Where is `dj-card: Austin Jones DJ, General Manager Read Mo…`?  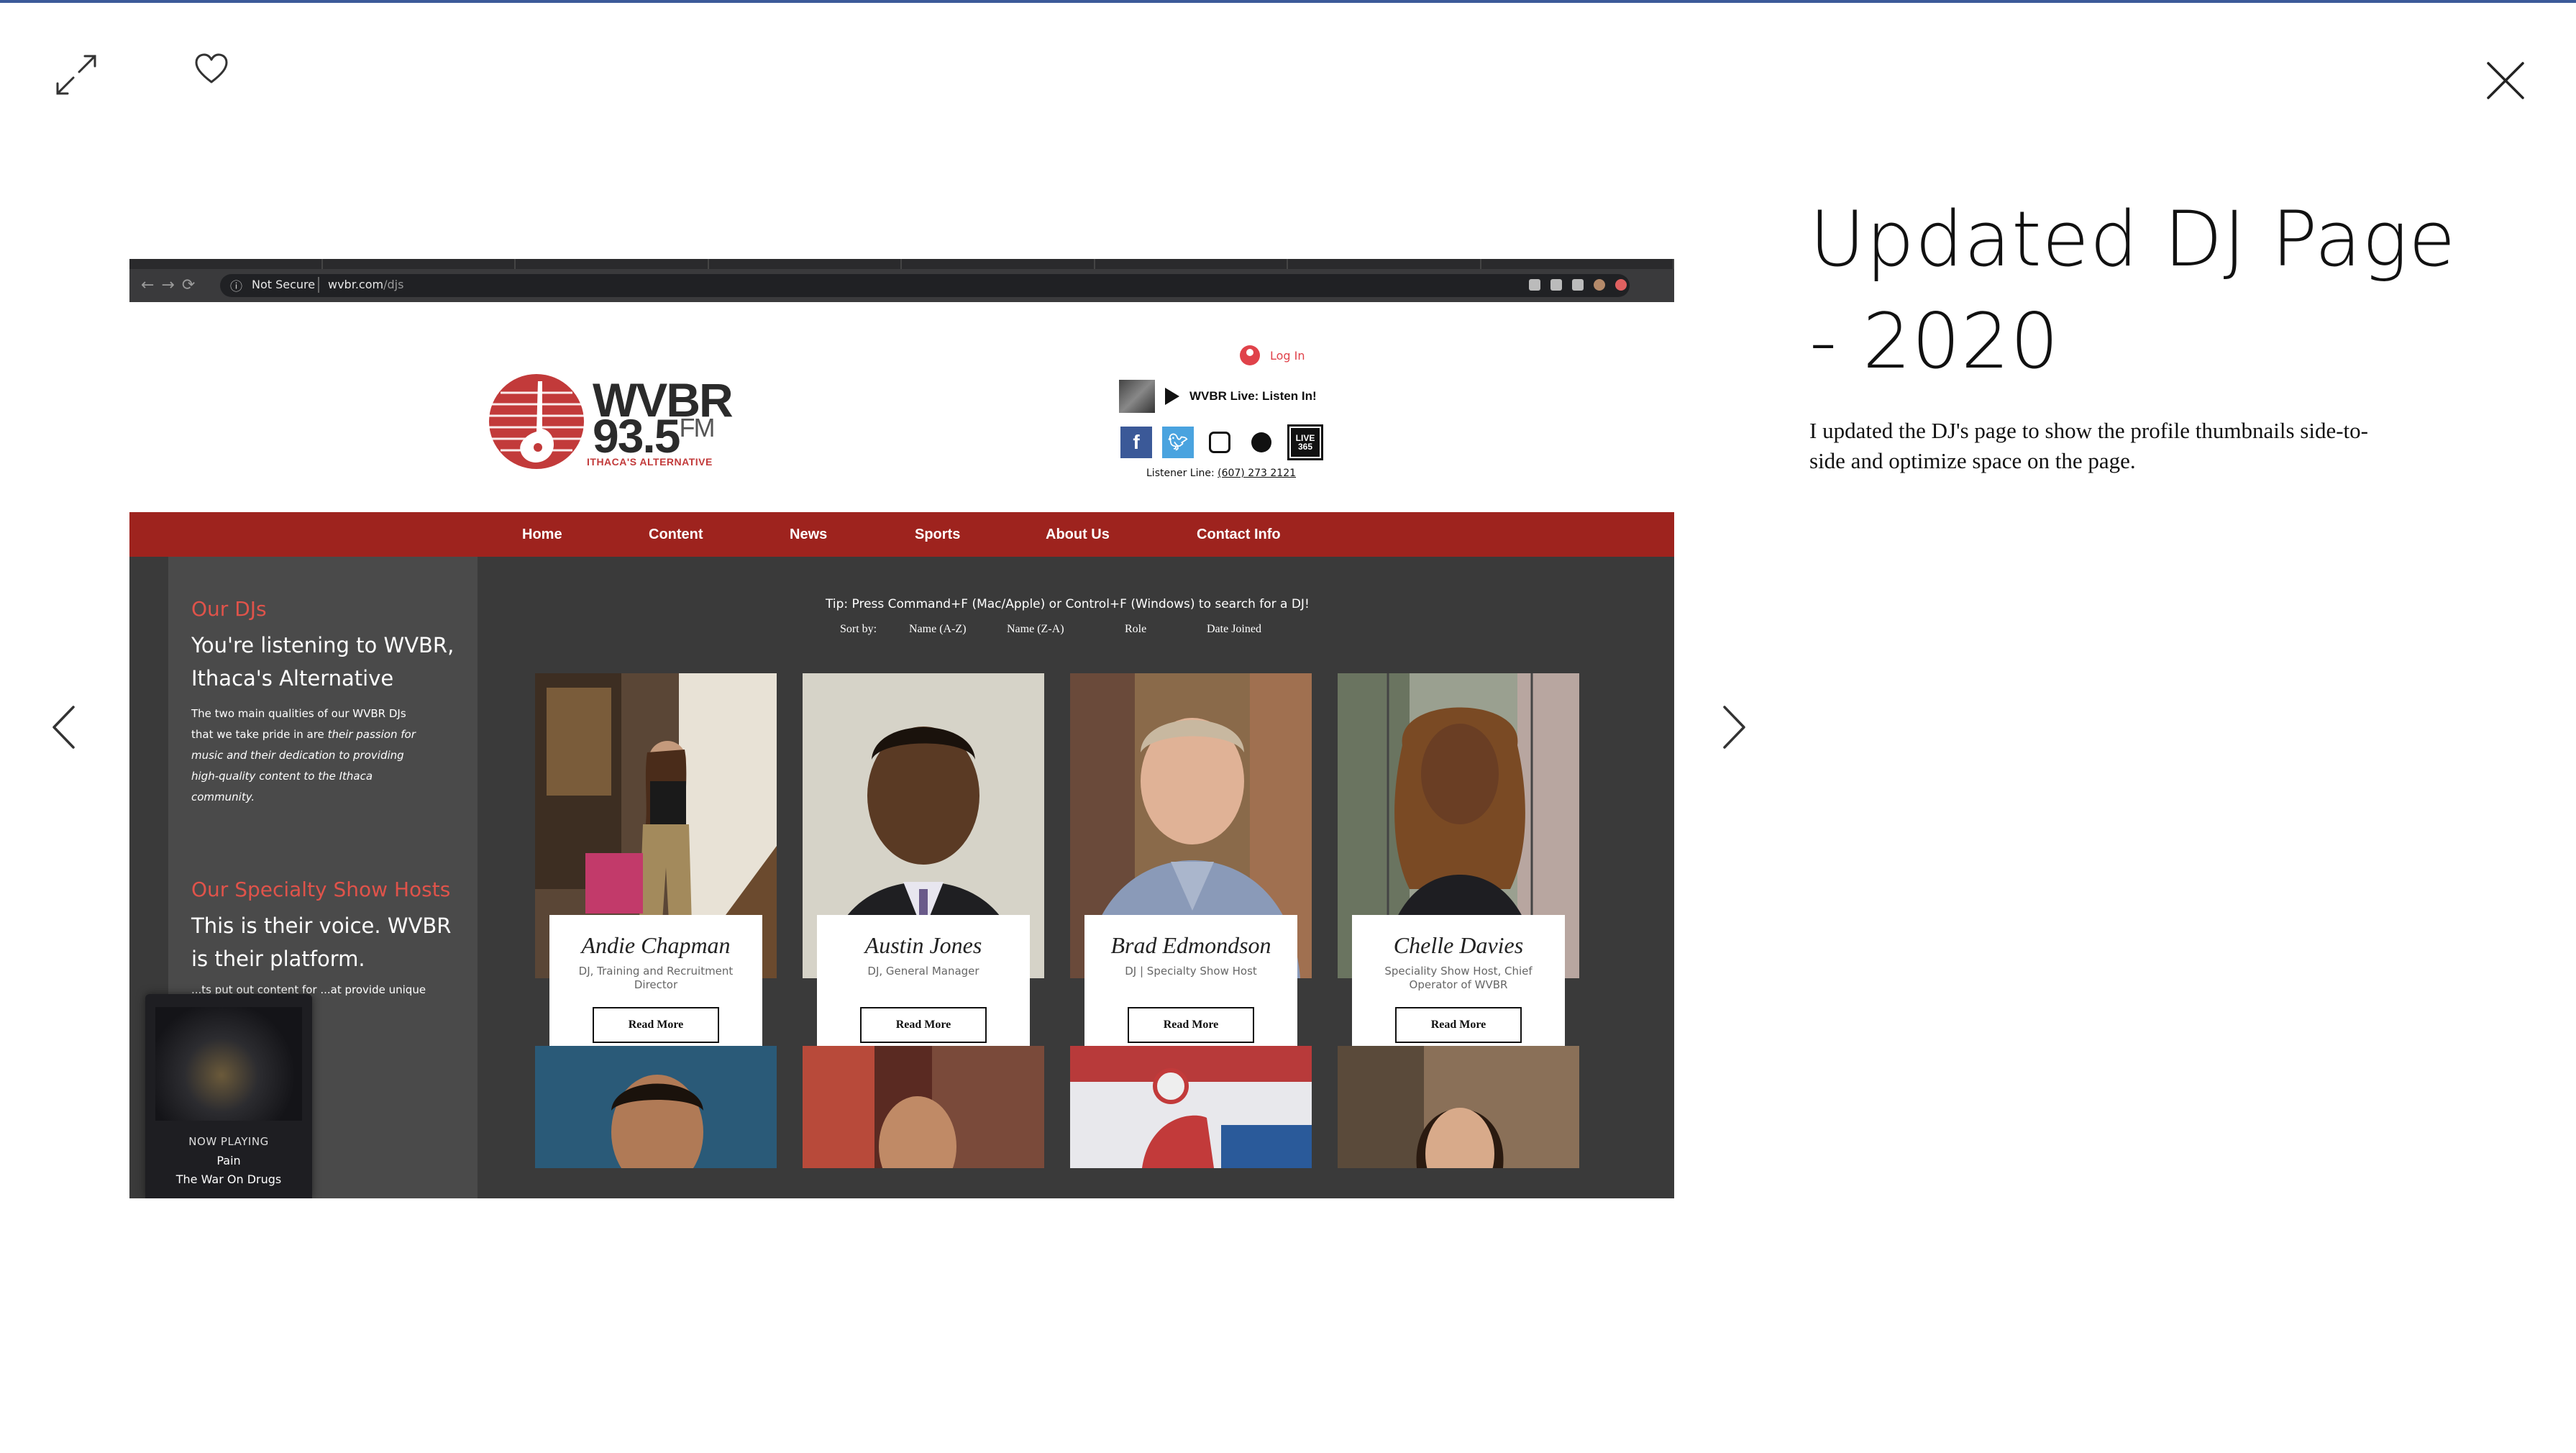 dj-card: Austin Jones DJ, General Manager Read Mo… is located at coordinates (923, 987).